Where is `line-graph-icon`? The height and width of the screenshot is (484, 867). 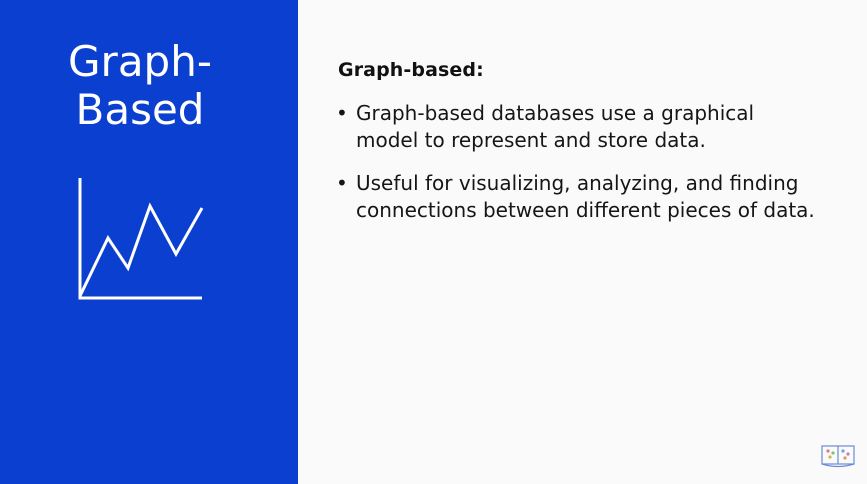
line-graph-icon is located at coordinates (141, 239).